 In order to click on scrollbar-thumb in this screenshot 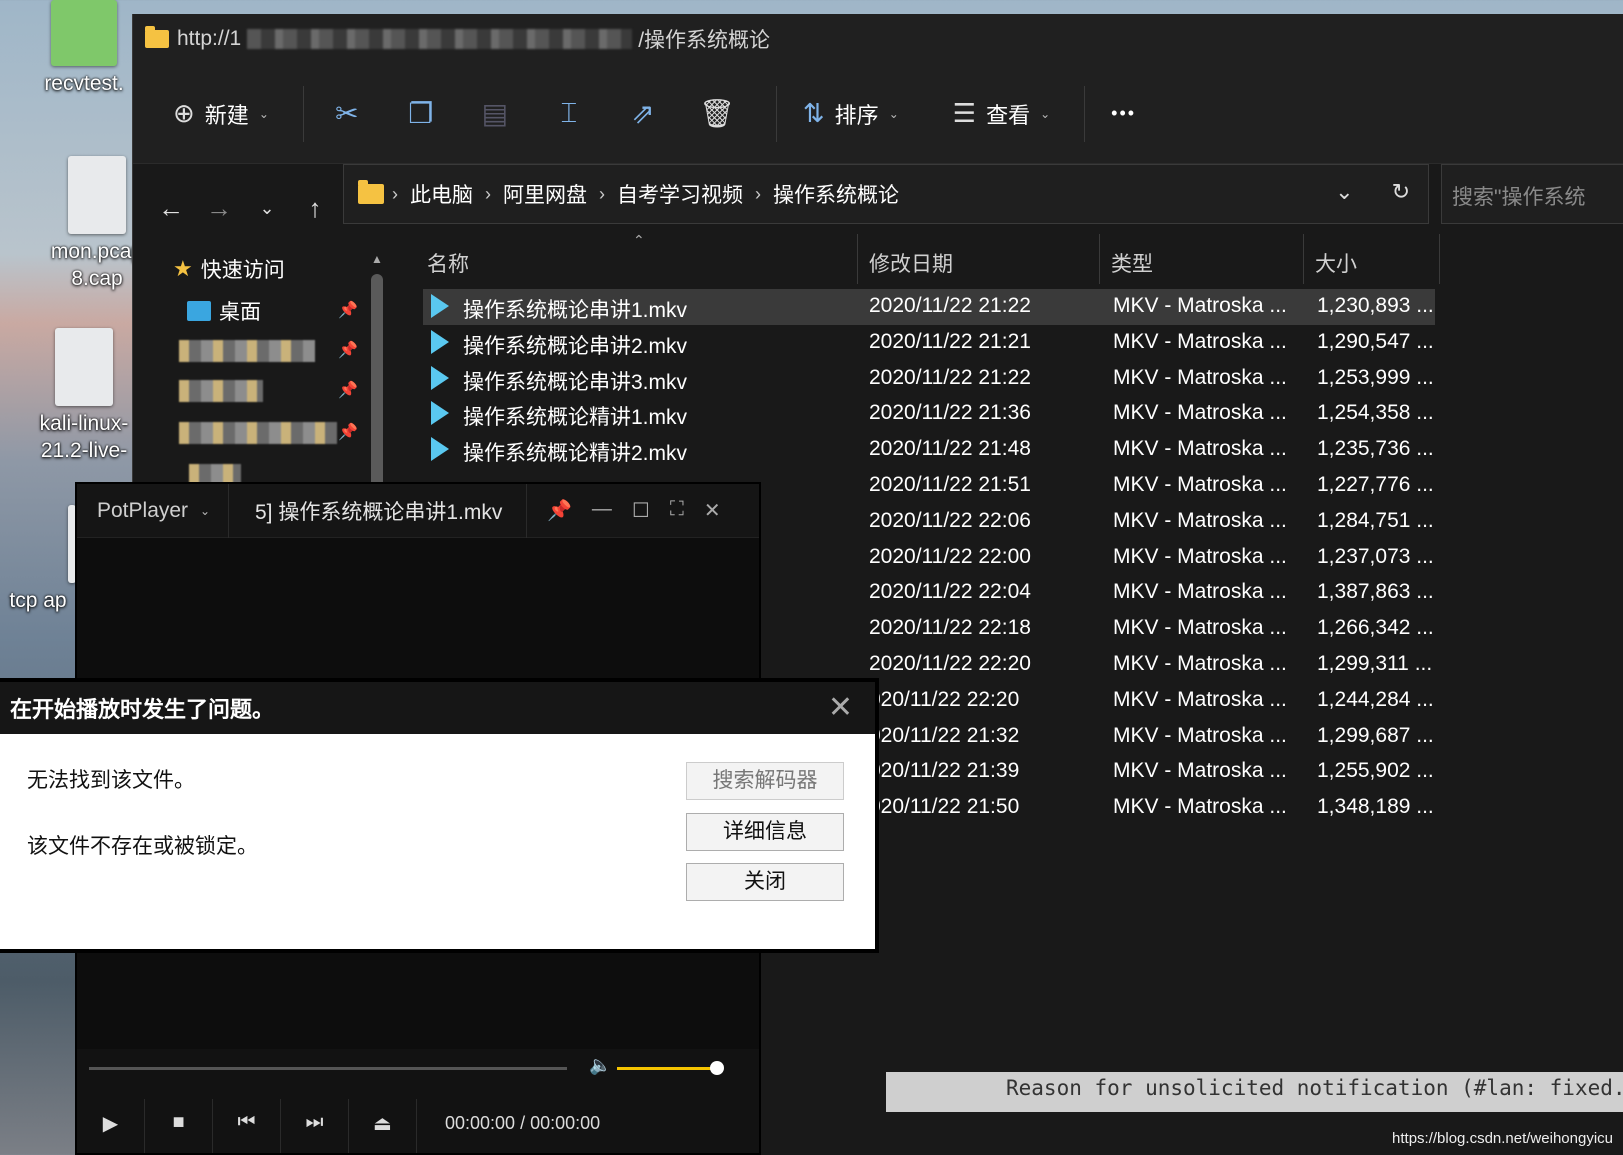, I will do `click(377, 394)`.